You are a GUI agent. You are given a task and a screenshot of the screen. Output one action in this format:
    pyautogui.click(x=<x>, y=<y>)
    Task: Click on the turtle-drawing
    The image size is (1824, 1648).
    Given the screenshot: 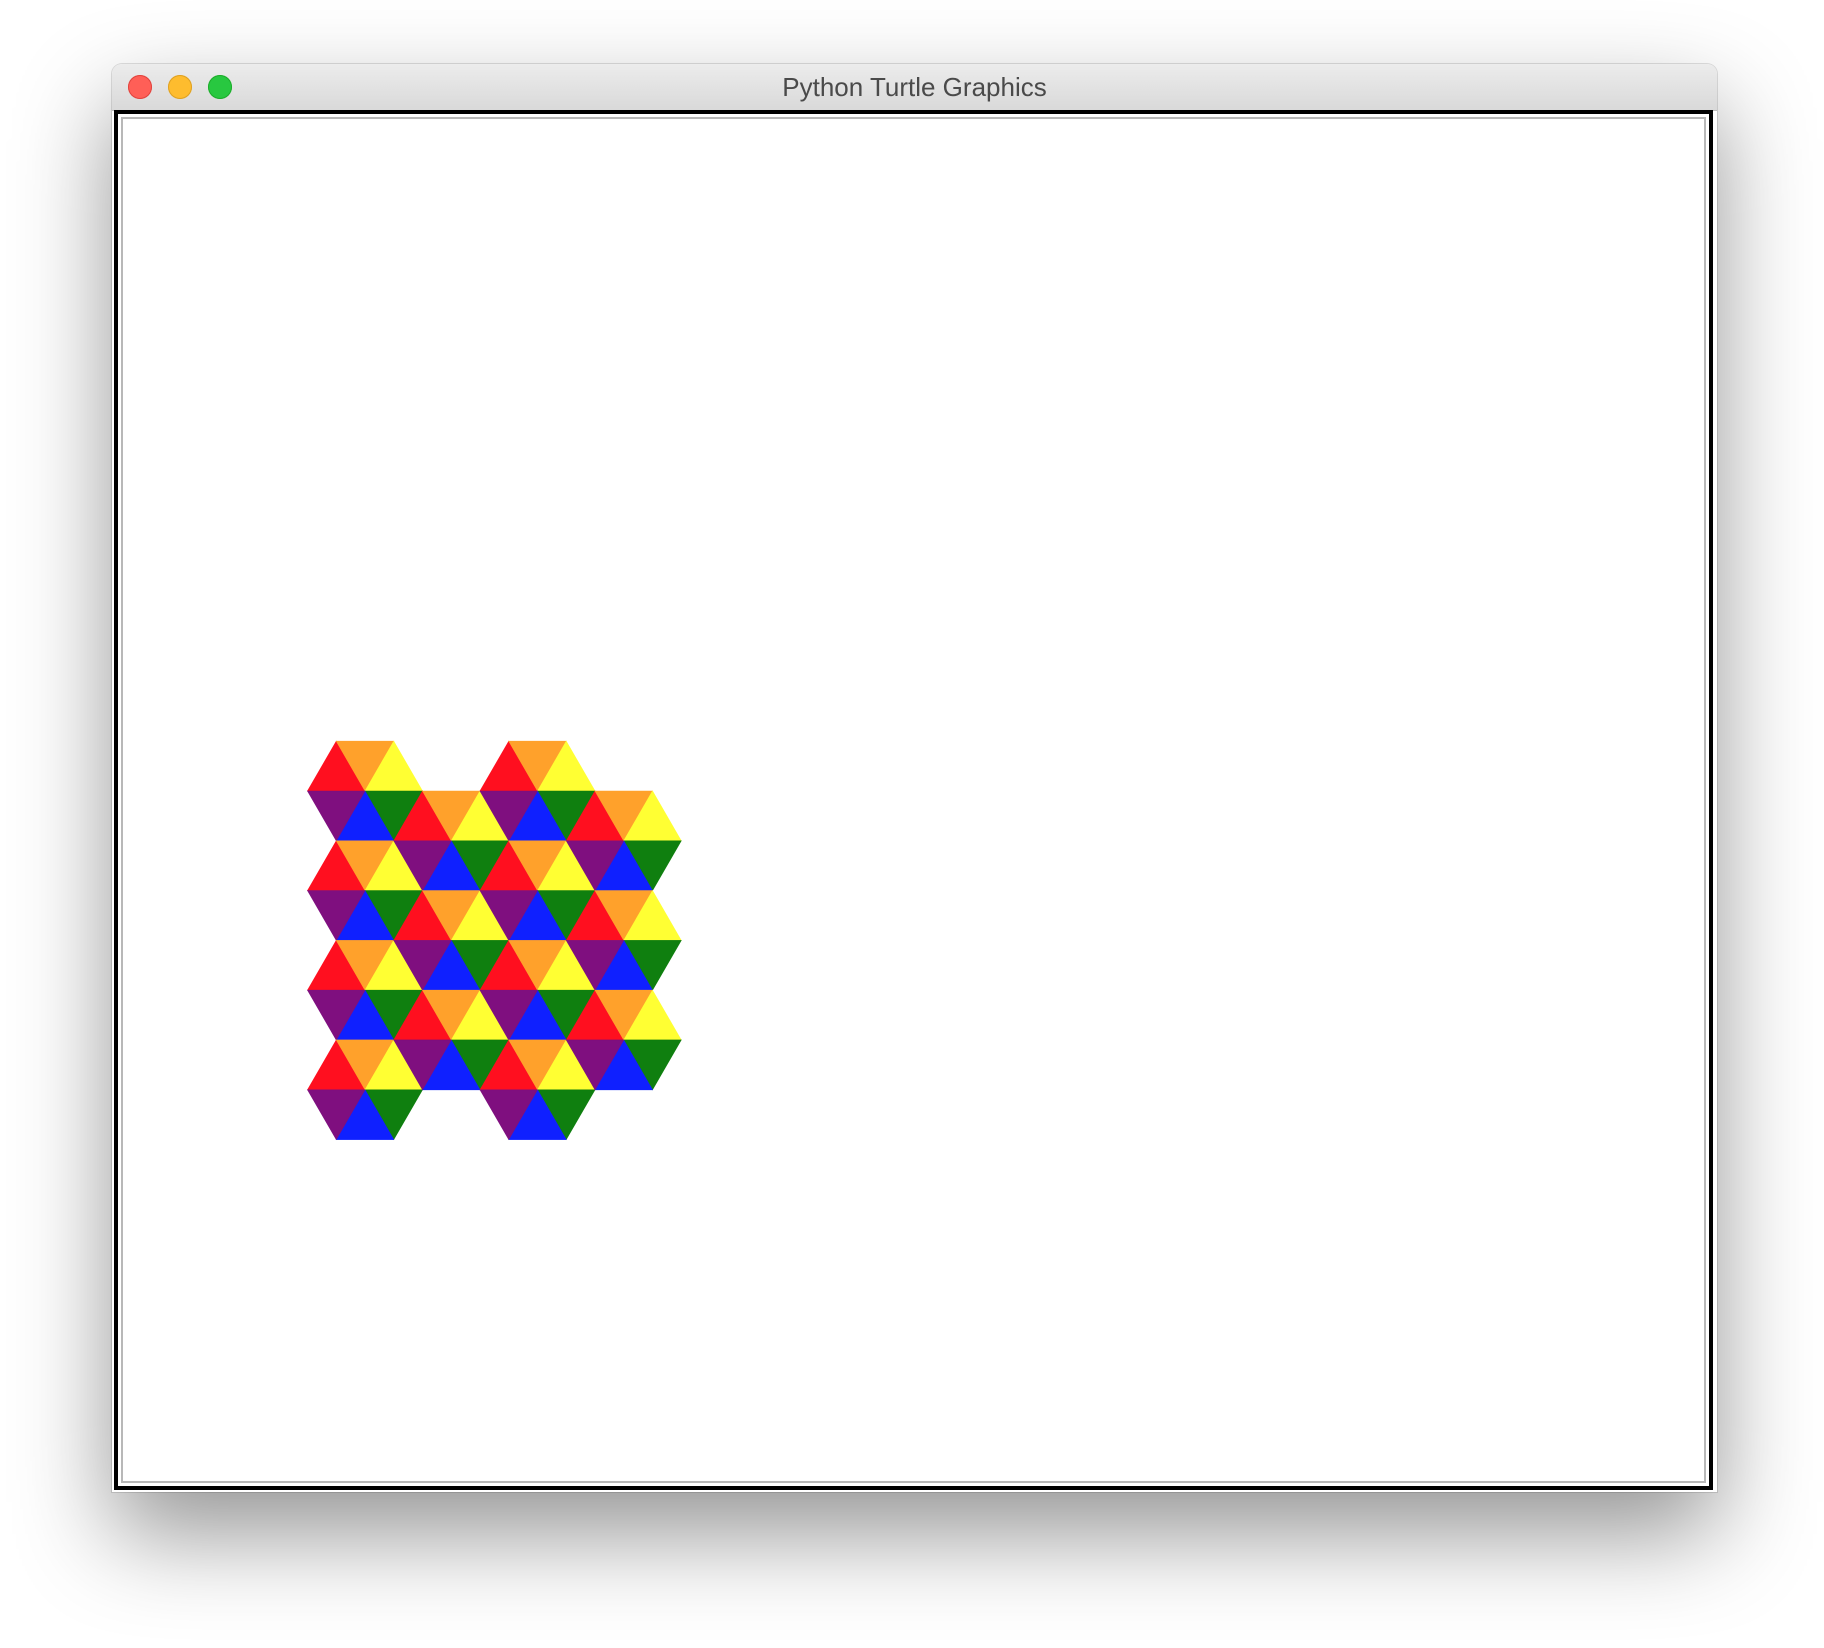 What is the action you would take?
    pyautogui.click(x=494, y=940)
    